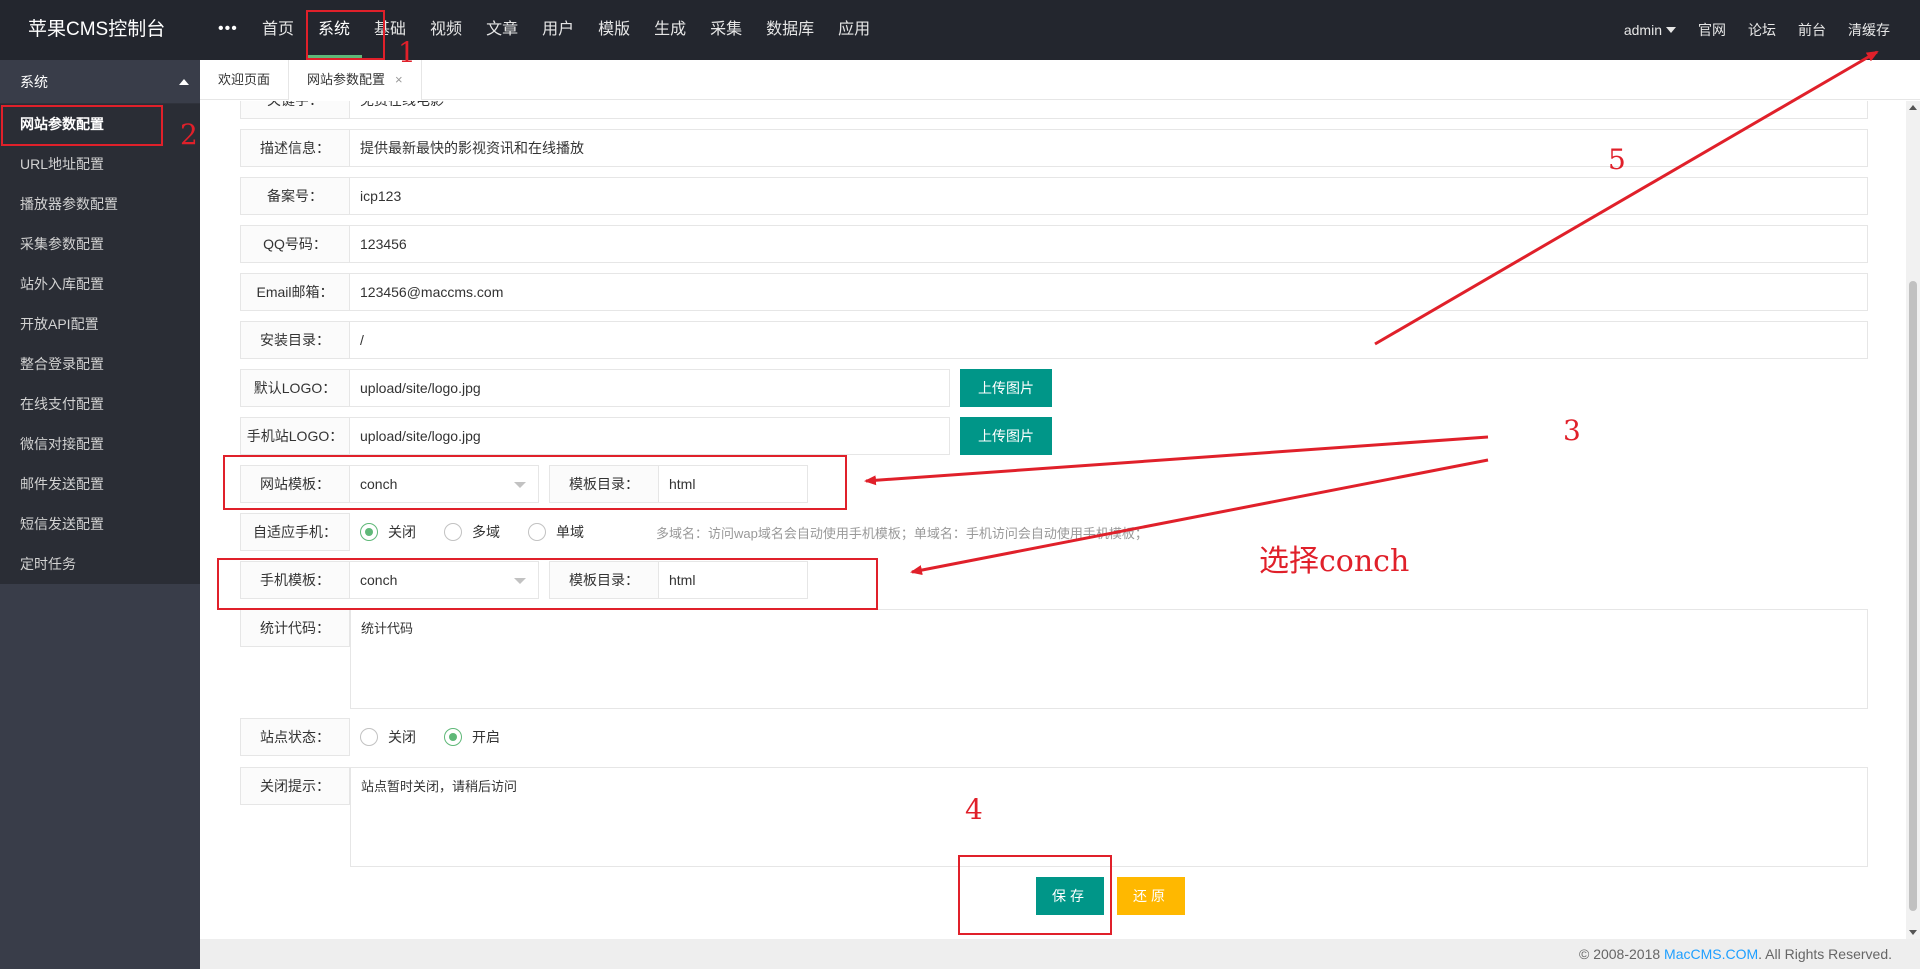  I want to click on link-official-site: 官网, so click(1712, 30).